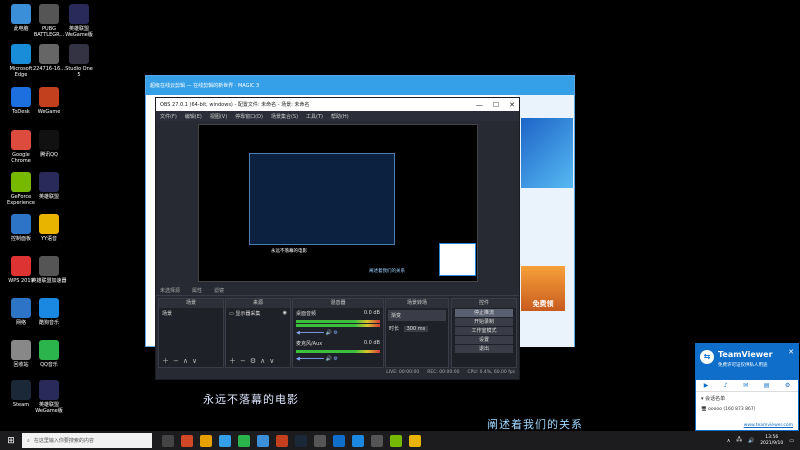 This screenshot has width=800, height=450. What do you see at coordinates (479, 105) in the screenshot?
I see `minimize-icon: —` at bounding box center [479, 105].